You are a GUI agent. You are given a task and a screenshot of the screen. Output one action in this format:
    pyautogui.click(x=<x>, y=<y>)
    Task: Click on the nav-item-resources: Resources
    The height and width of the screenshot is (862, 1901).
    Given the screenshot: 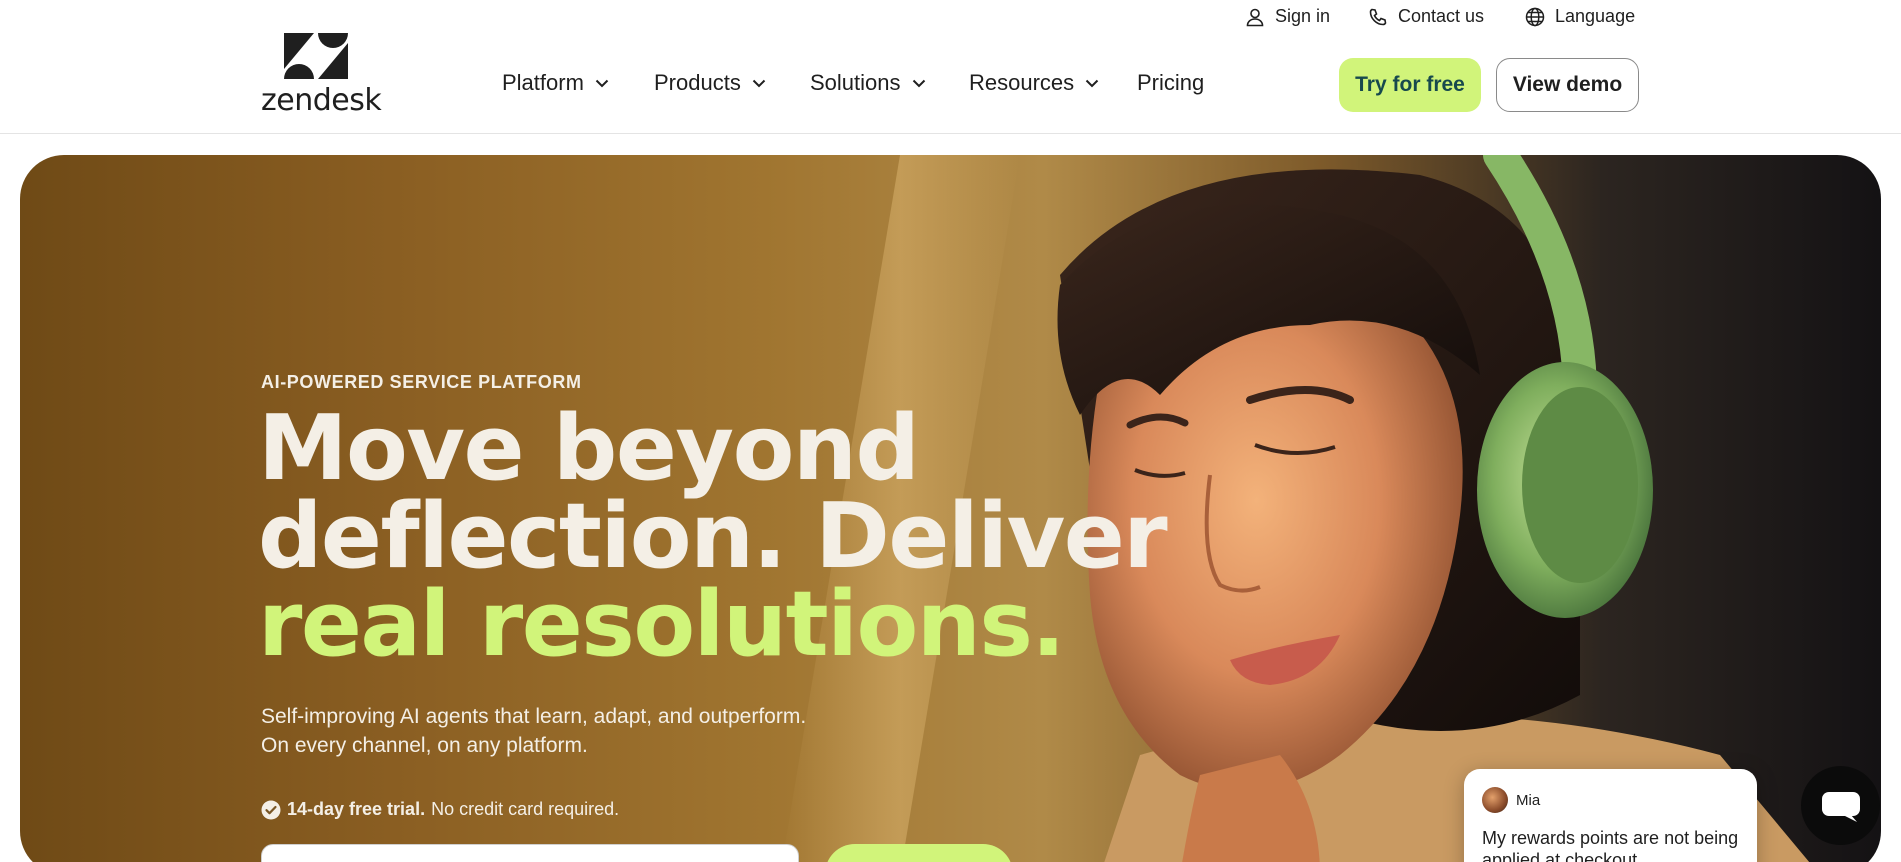 What is the action you would take?
    pyautogui.click(x=1034, y=83)
    